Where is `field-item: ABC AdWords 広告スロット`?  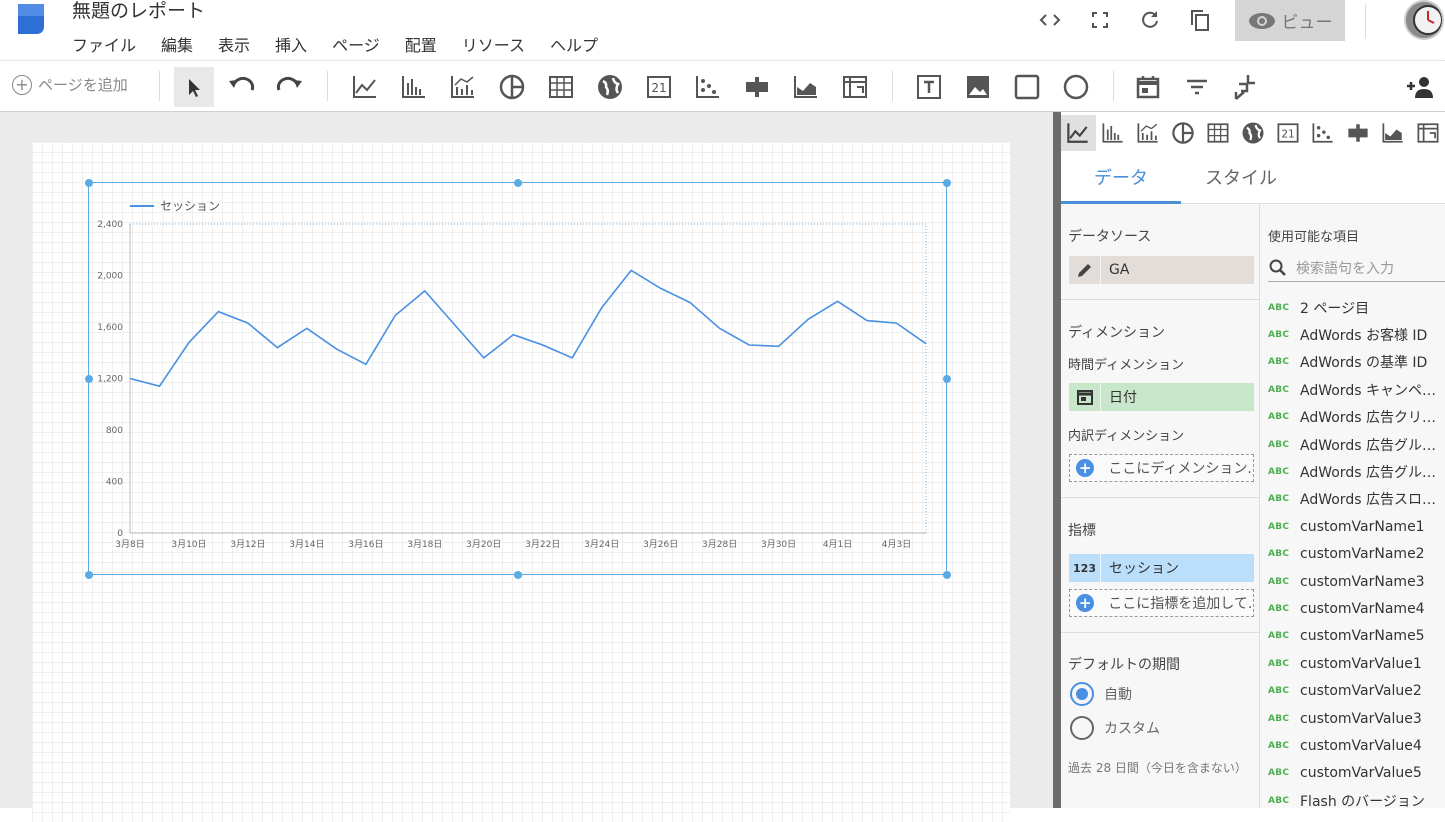
field-item: ABC AdWords 広告スロット is located at coordinates (1356, 499).